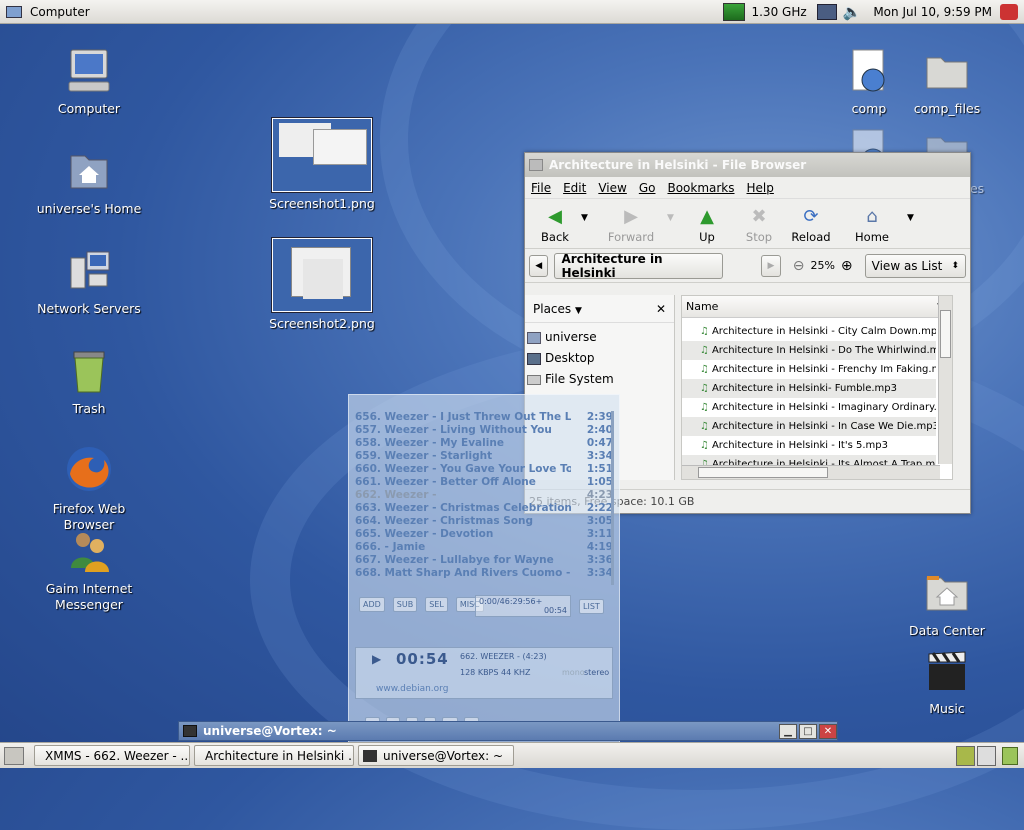 The image size is (1024, 830). Describe the element at coordinates (771, 265) in the screenshot. I see `location-forward-button: ▶` at that location.